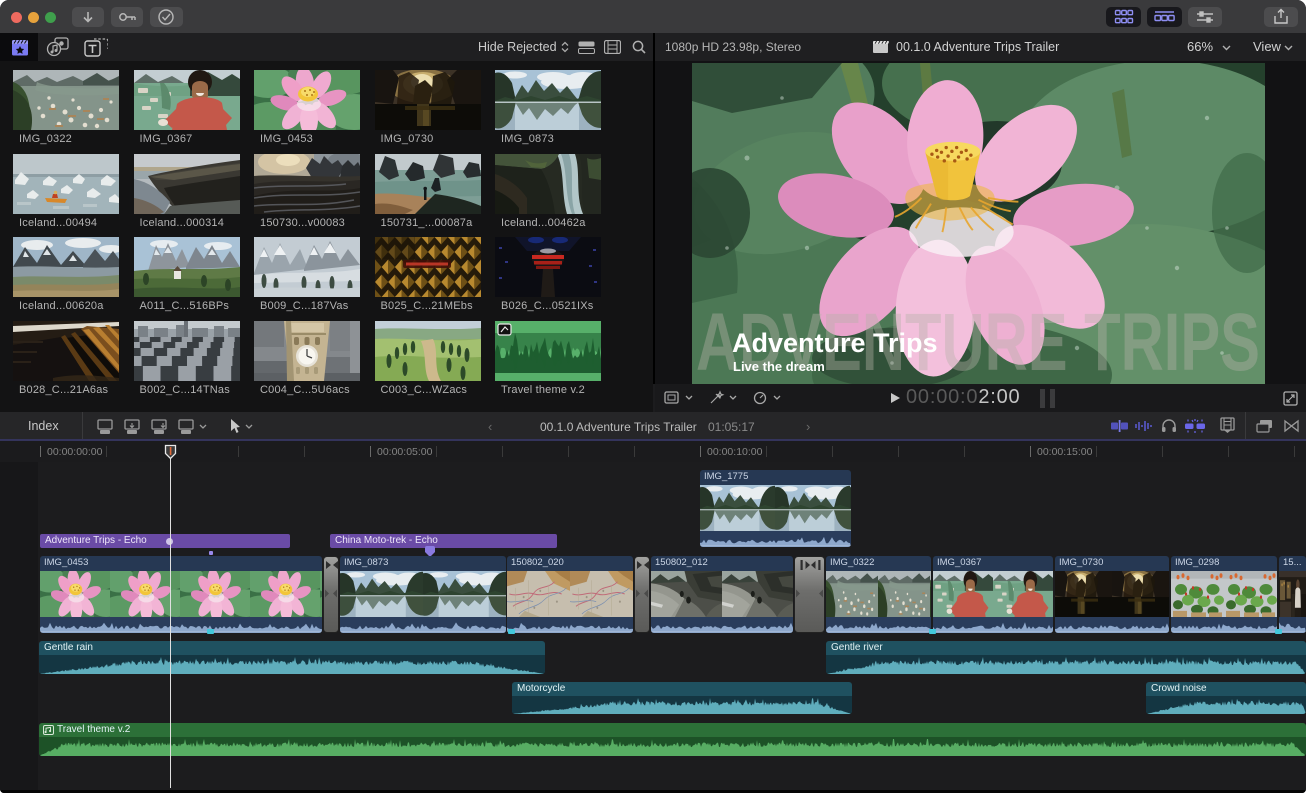 The width and height of the screenshot is (1306, 793). Describe the element at coordinates (779, 366) in the screenshot. I see `svg-text: Live the dream` at that location.